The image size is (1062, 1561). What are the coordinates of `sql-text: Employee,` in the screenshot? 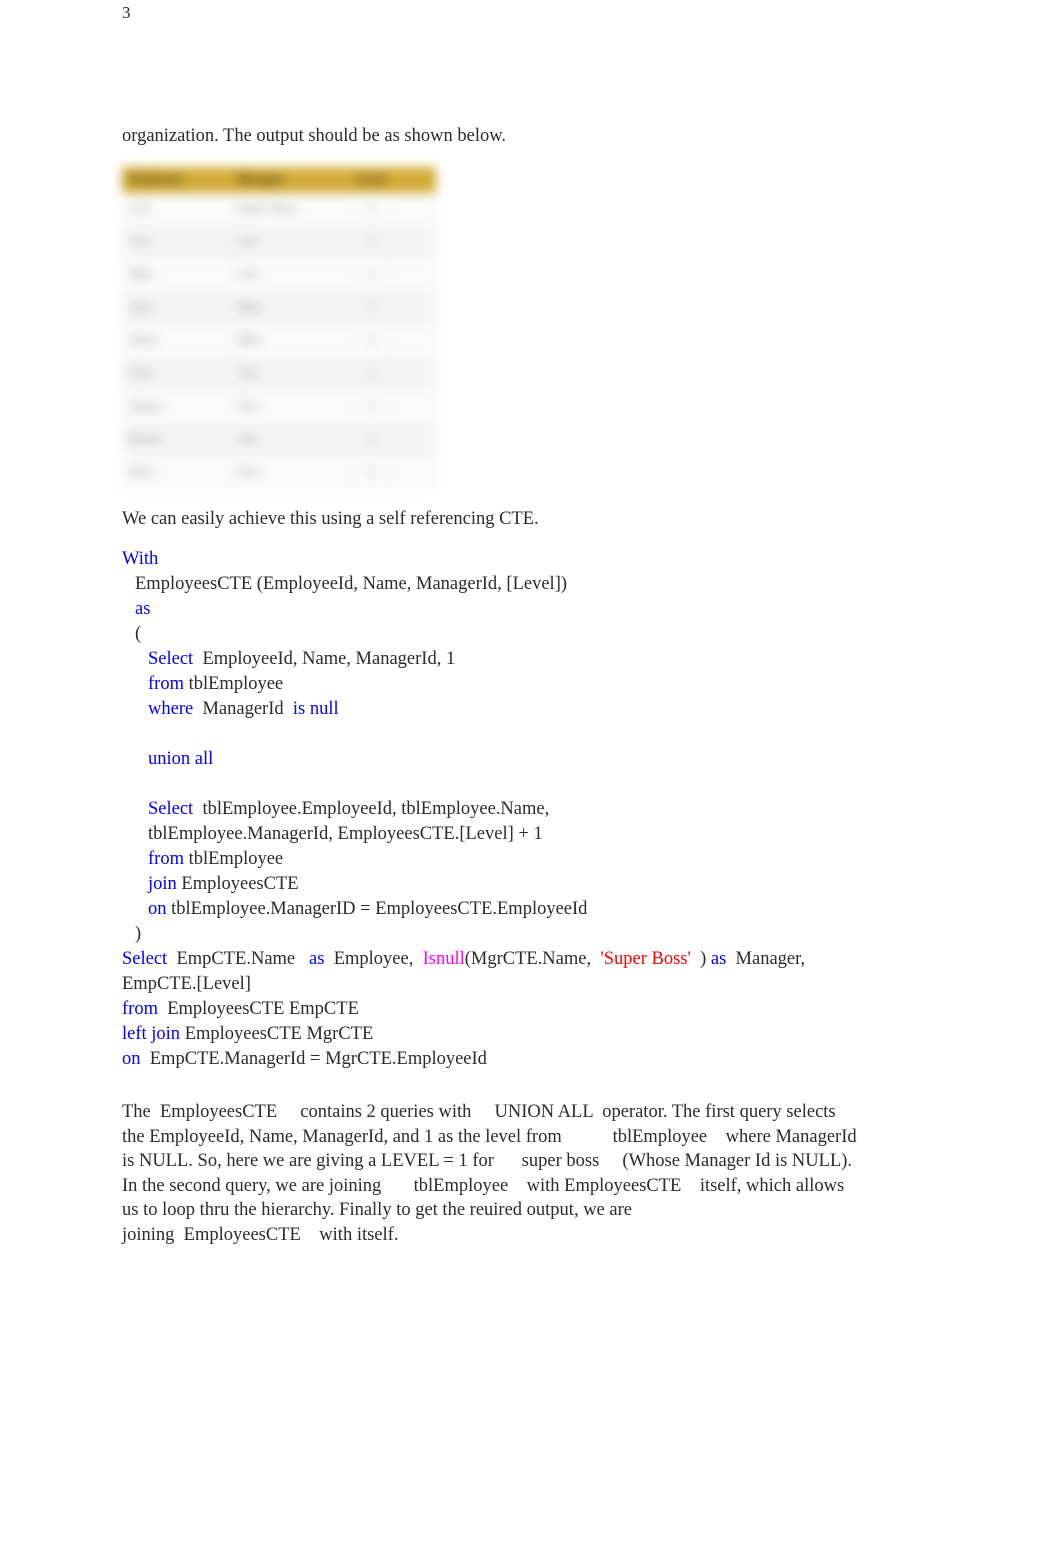 It's located at (373, 959).